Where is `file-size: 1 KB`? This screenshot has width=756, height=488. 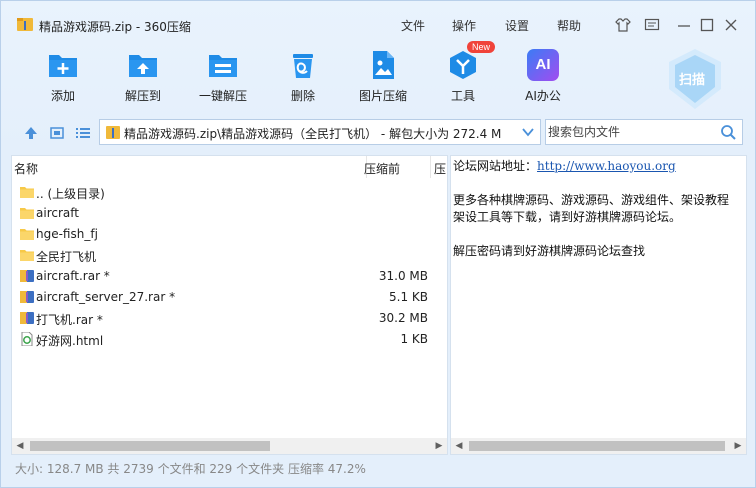
file-size: 1 KB is located at coordinates (414, 339).